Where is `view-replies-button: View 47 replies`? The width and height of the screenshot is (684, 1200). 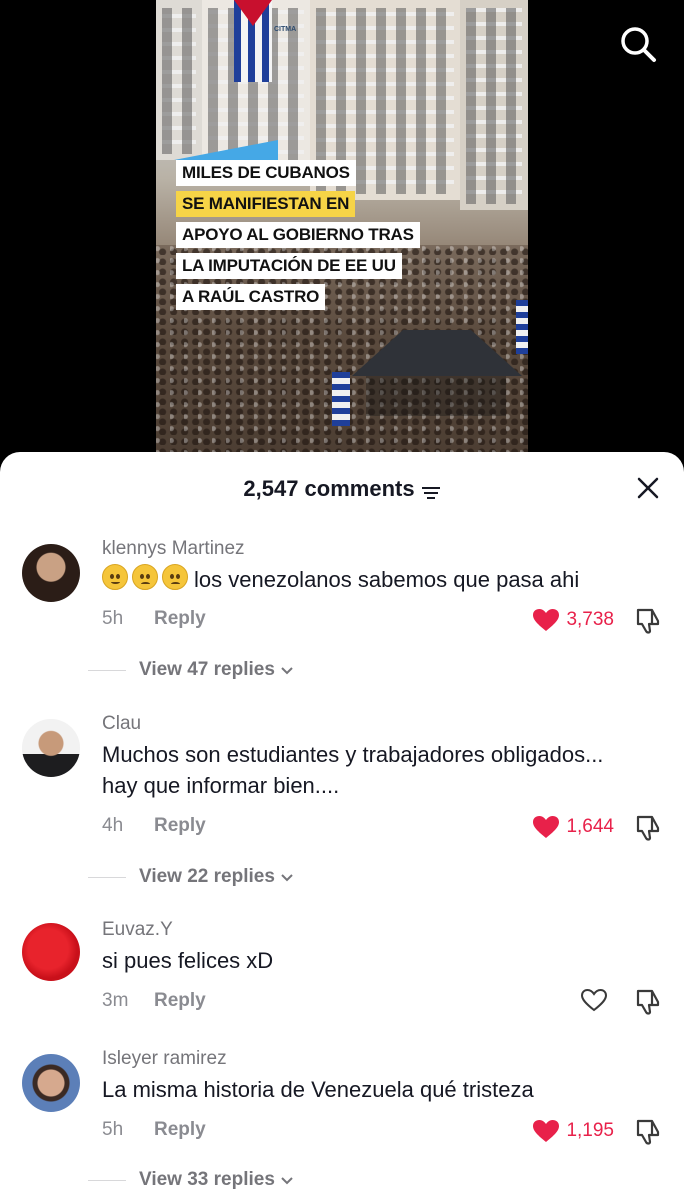
view-replies-button: View 47 replies is located at coordinates (191, 670).